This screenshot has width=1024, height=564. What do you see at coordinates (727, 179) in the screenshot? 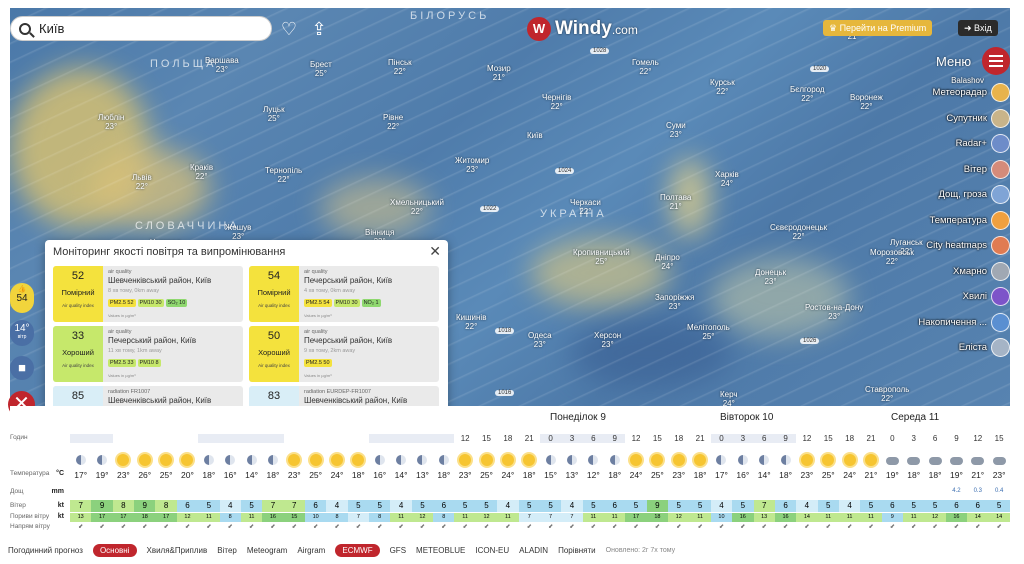
I see `city-label: Харків 24°` at bounding box center [727, 179].